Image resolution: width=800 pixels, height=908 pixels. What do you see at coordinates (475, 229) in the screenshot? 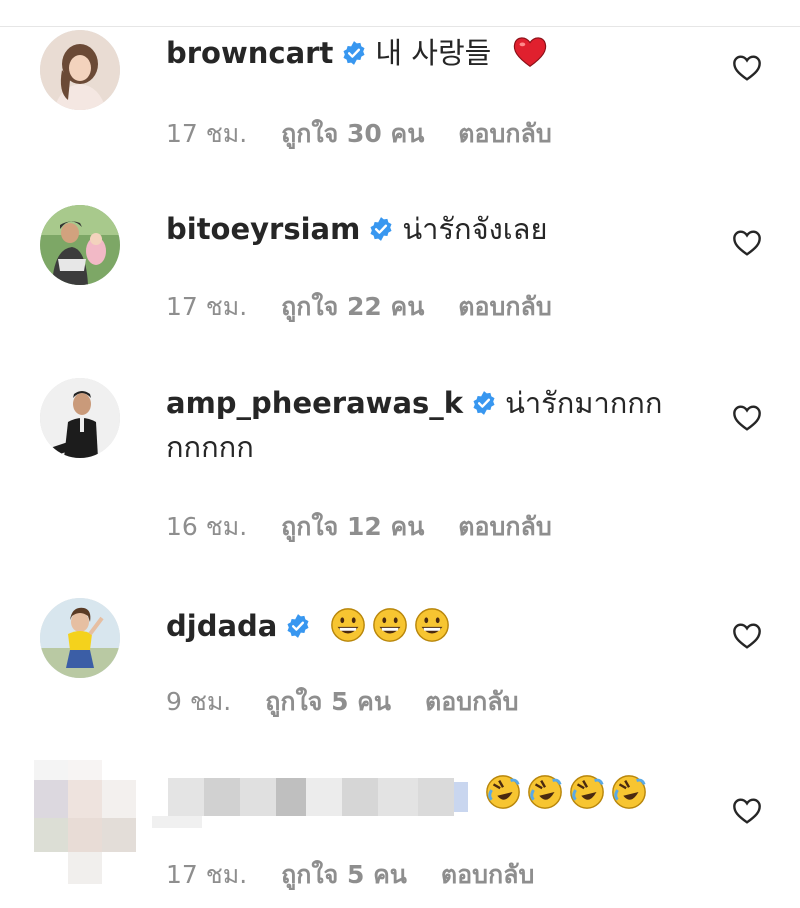
I see `comment-text: น่ารักจังเลย` at bounding box center [475, 229].